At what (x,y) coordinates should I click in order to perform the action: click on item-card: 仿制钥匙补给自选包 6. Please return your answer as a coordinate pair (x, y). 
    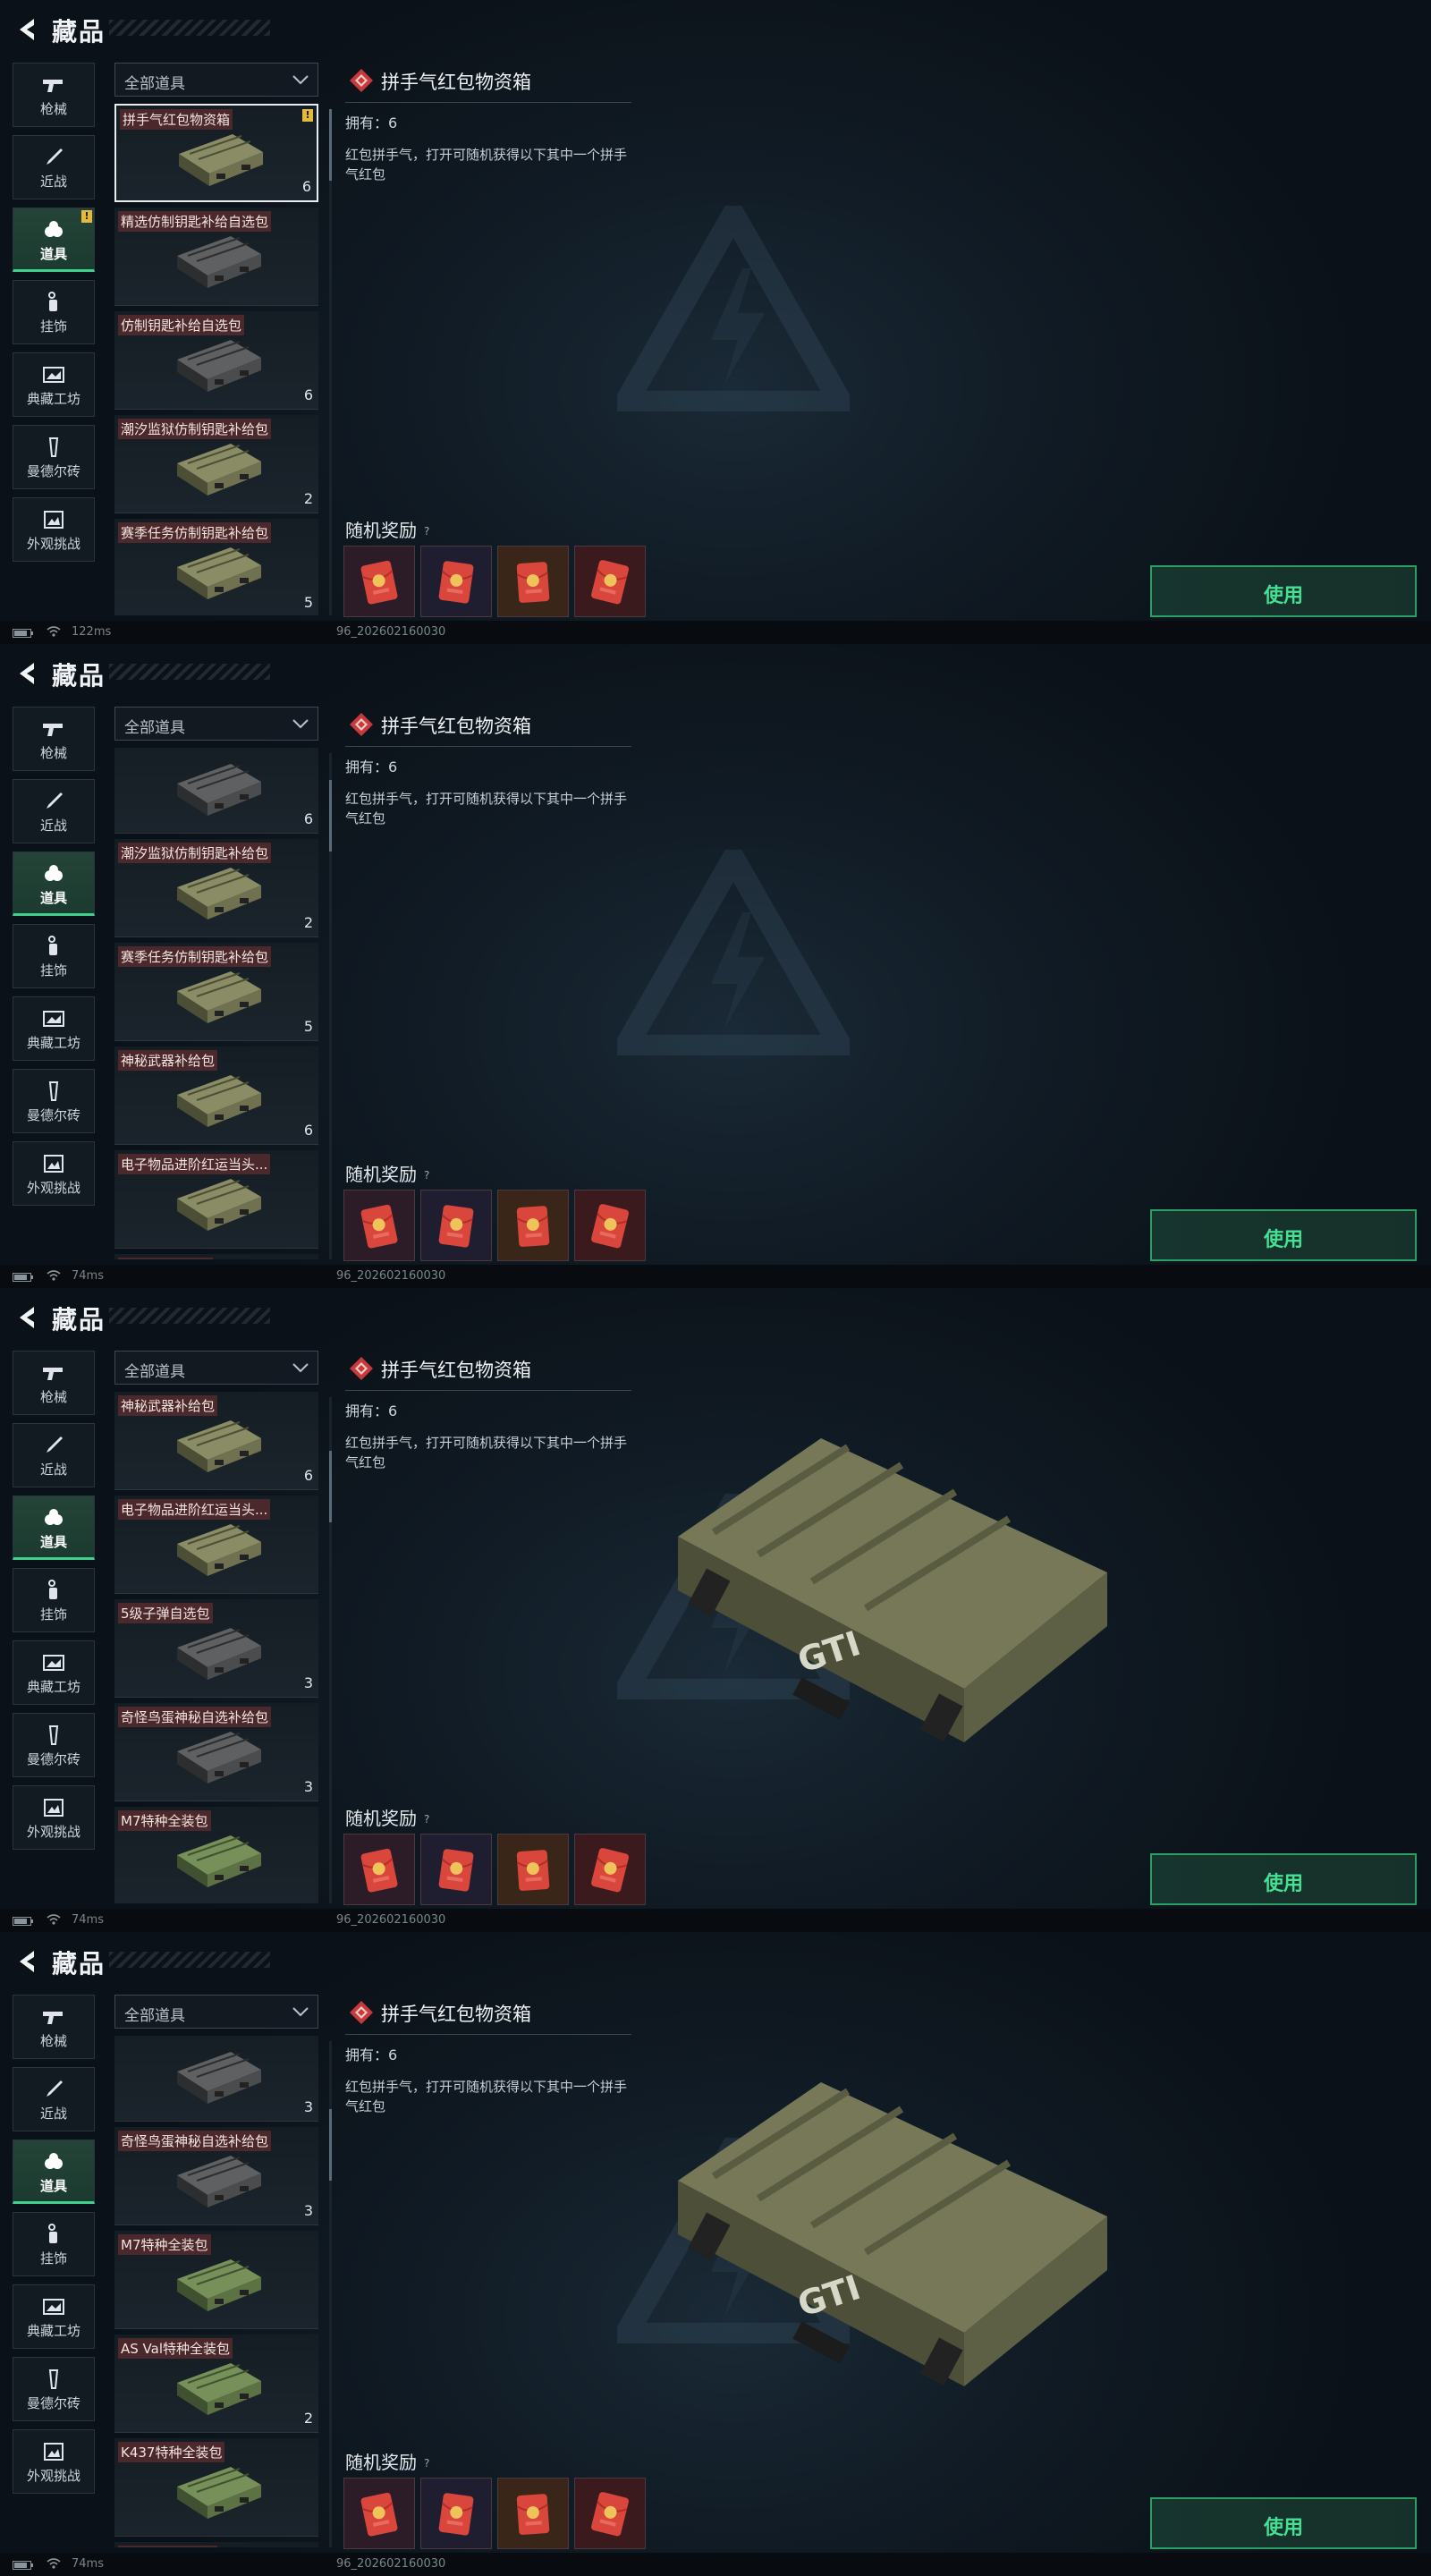
    Looking at the image, I should click on (216, 360).